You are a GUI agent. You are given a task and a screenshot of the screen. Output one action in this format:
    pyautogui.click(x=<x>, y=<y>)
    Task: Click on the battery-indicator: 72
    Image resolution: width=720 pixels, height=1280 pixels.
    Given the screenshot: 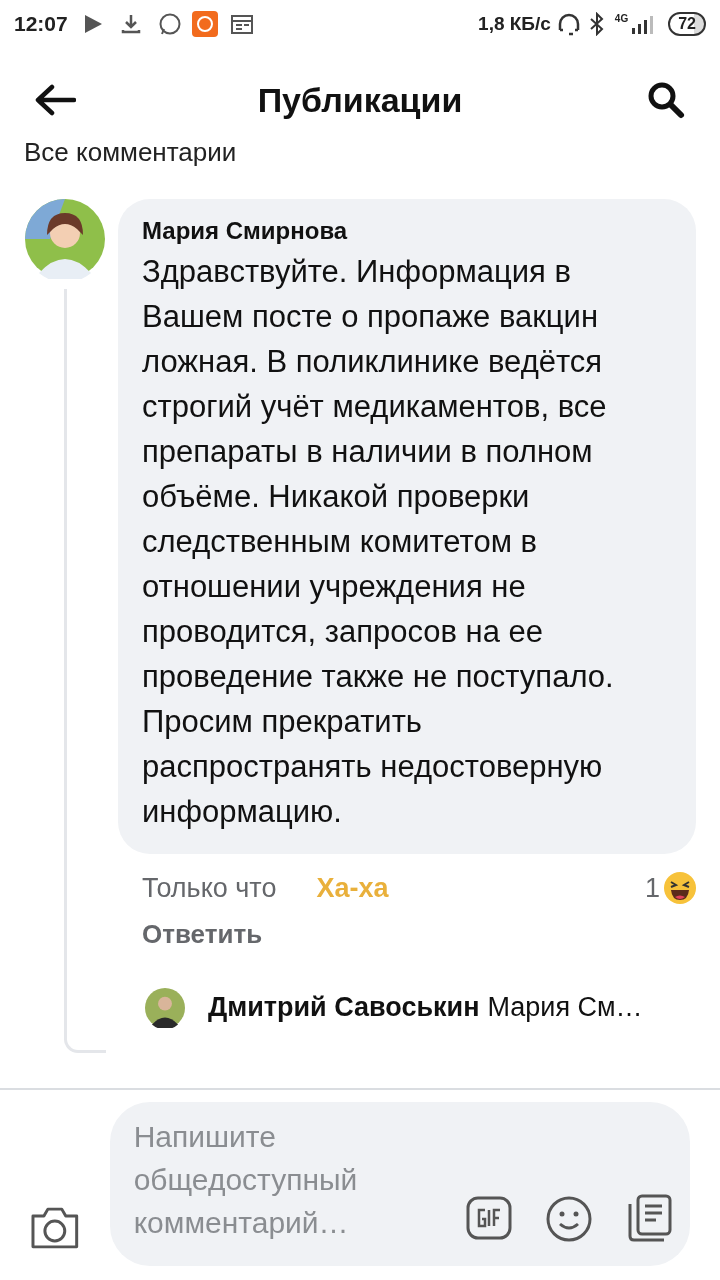 What is the action you would take?
    pyautogui.click(x=687, y=24)
    